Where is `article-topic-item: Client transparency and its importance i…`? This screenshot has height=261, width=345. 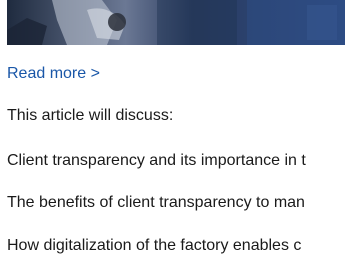
article-topic-item: Client transparency and its importance i… is located at coordinates (156, 160).